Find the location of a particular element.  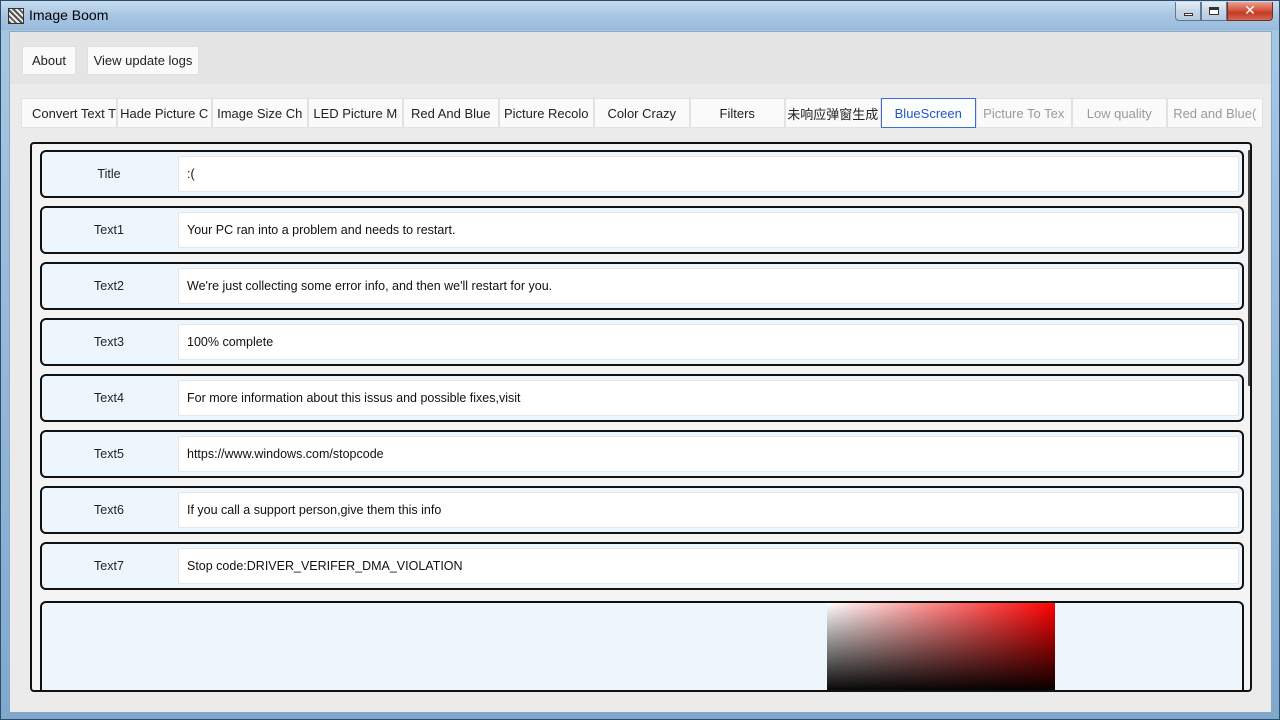

field-row: Title is located at coordinates (642, 174).